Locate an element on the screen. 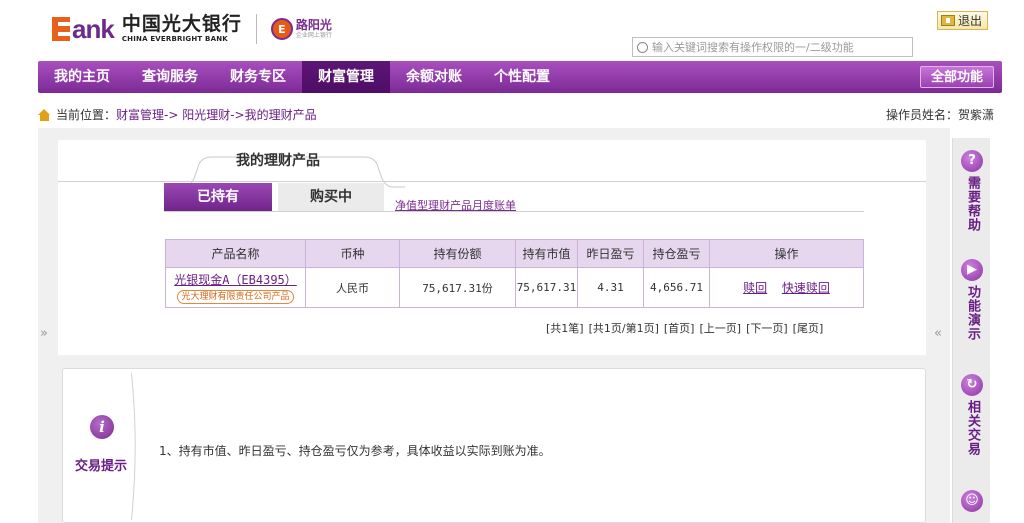 Image resolution: width=1024 pixels, height=523 pixels. pager-total: [共1笔] is located at coordinates (565, 328).